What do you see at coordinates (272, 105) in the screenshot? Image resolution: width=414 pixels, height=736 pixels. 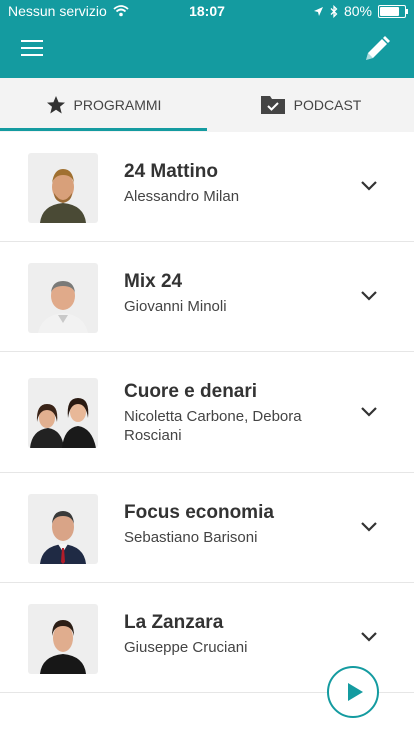 I see `folder-check-icon` at bounding box center [272, 105].